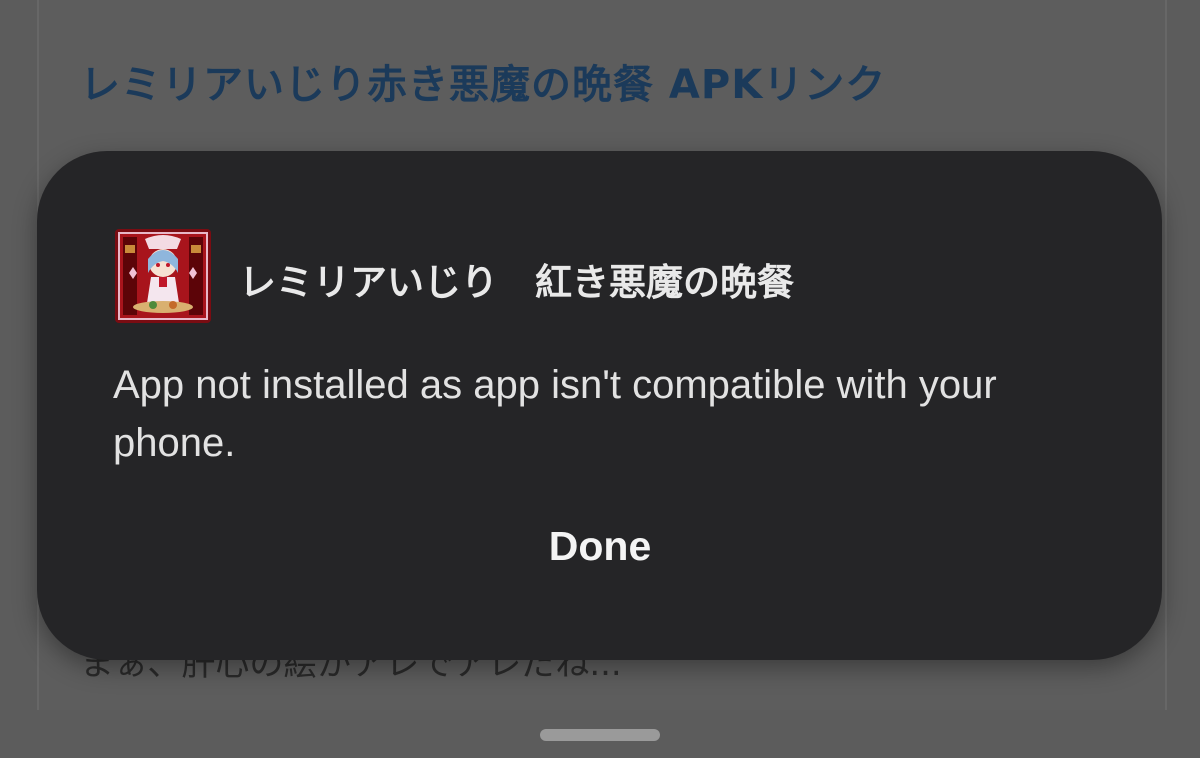 The width and height of the screenshot is (1200, 758). What do you see at coordinates (600, 546) in the screenshot?
I see `done-button: Done` at bounding box center [600, 546].